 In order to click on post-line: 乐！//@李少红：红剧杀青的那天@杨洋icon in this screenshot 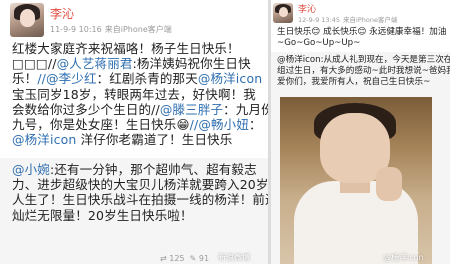, I will do `click(137, 79)`.